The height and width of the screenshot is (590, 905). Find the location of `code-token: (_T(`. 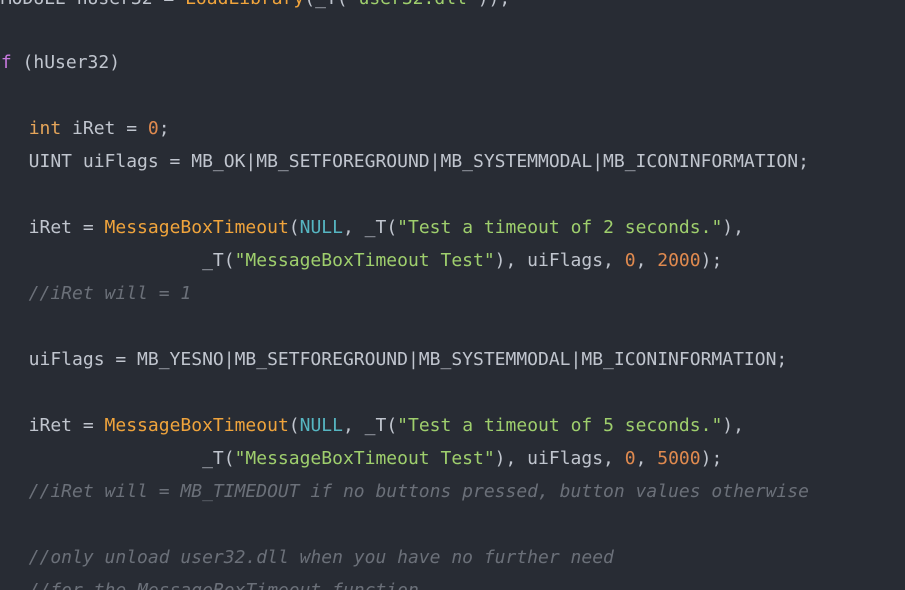

code-token: (_T( is located at coordinates (325, 4).